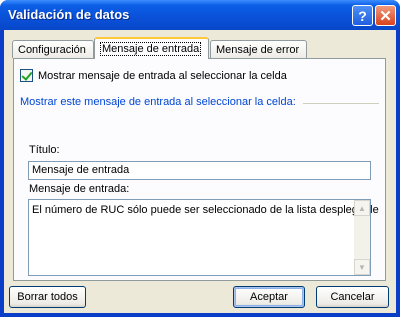 The height and width of the screenshot is (317, 400). I want to click on message-label: Mensaje de entrada:, so click(79, 189).